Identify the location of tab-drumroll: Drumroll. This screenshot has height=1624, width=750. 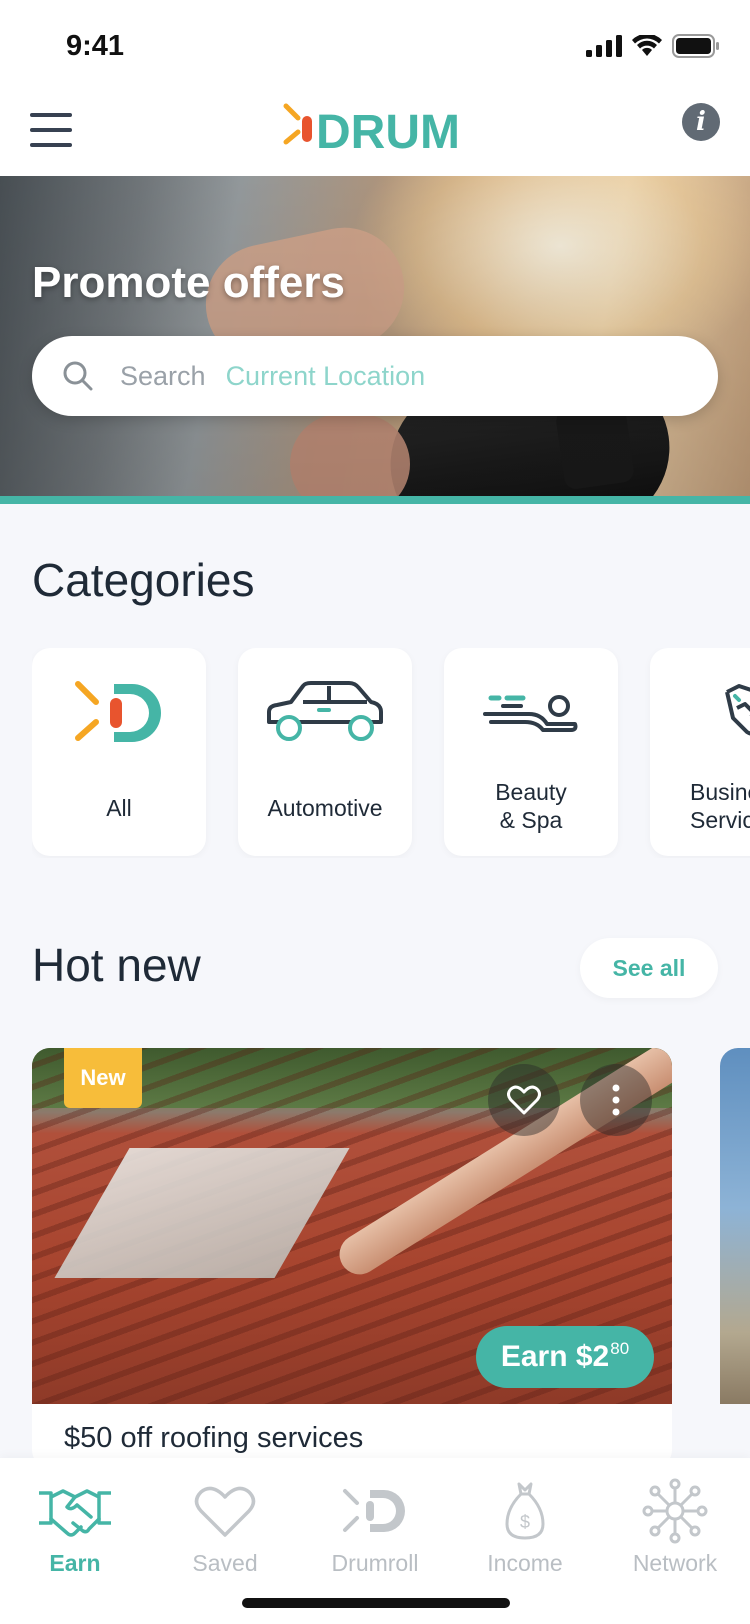
(375, 1531).